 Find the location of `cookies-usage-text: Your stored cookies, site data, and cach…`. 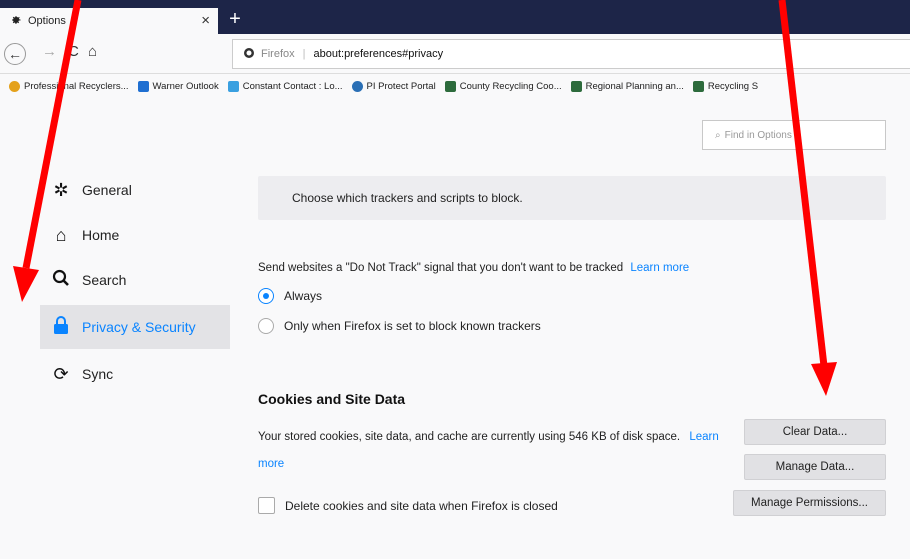

cookies-usage-text: Your stored cookies, site data, and cach… is located at coordinates (469, 437).